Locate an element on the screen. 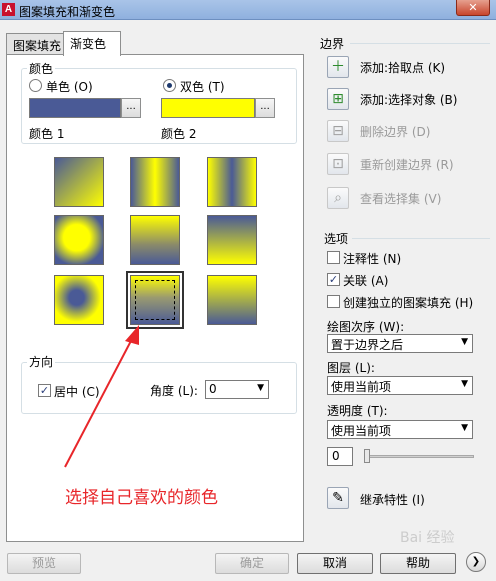  add-select-objects-button: 添加:选择对象 (B) is located at coordinates (408, 99).